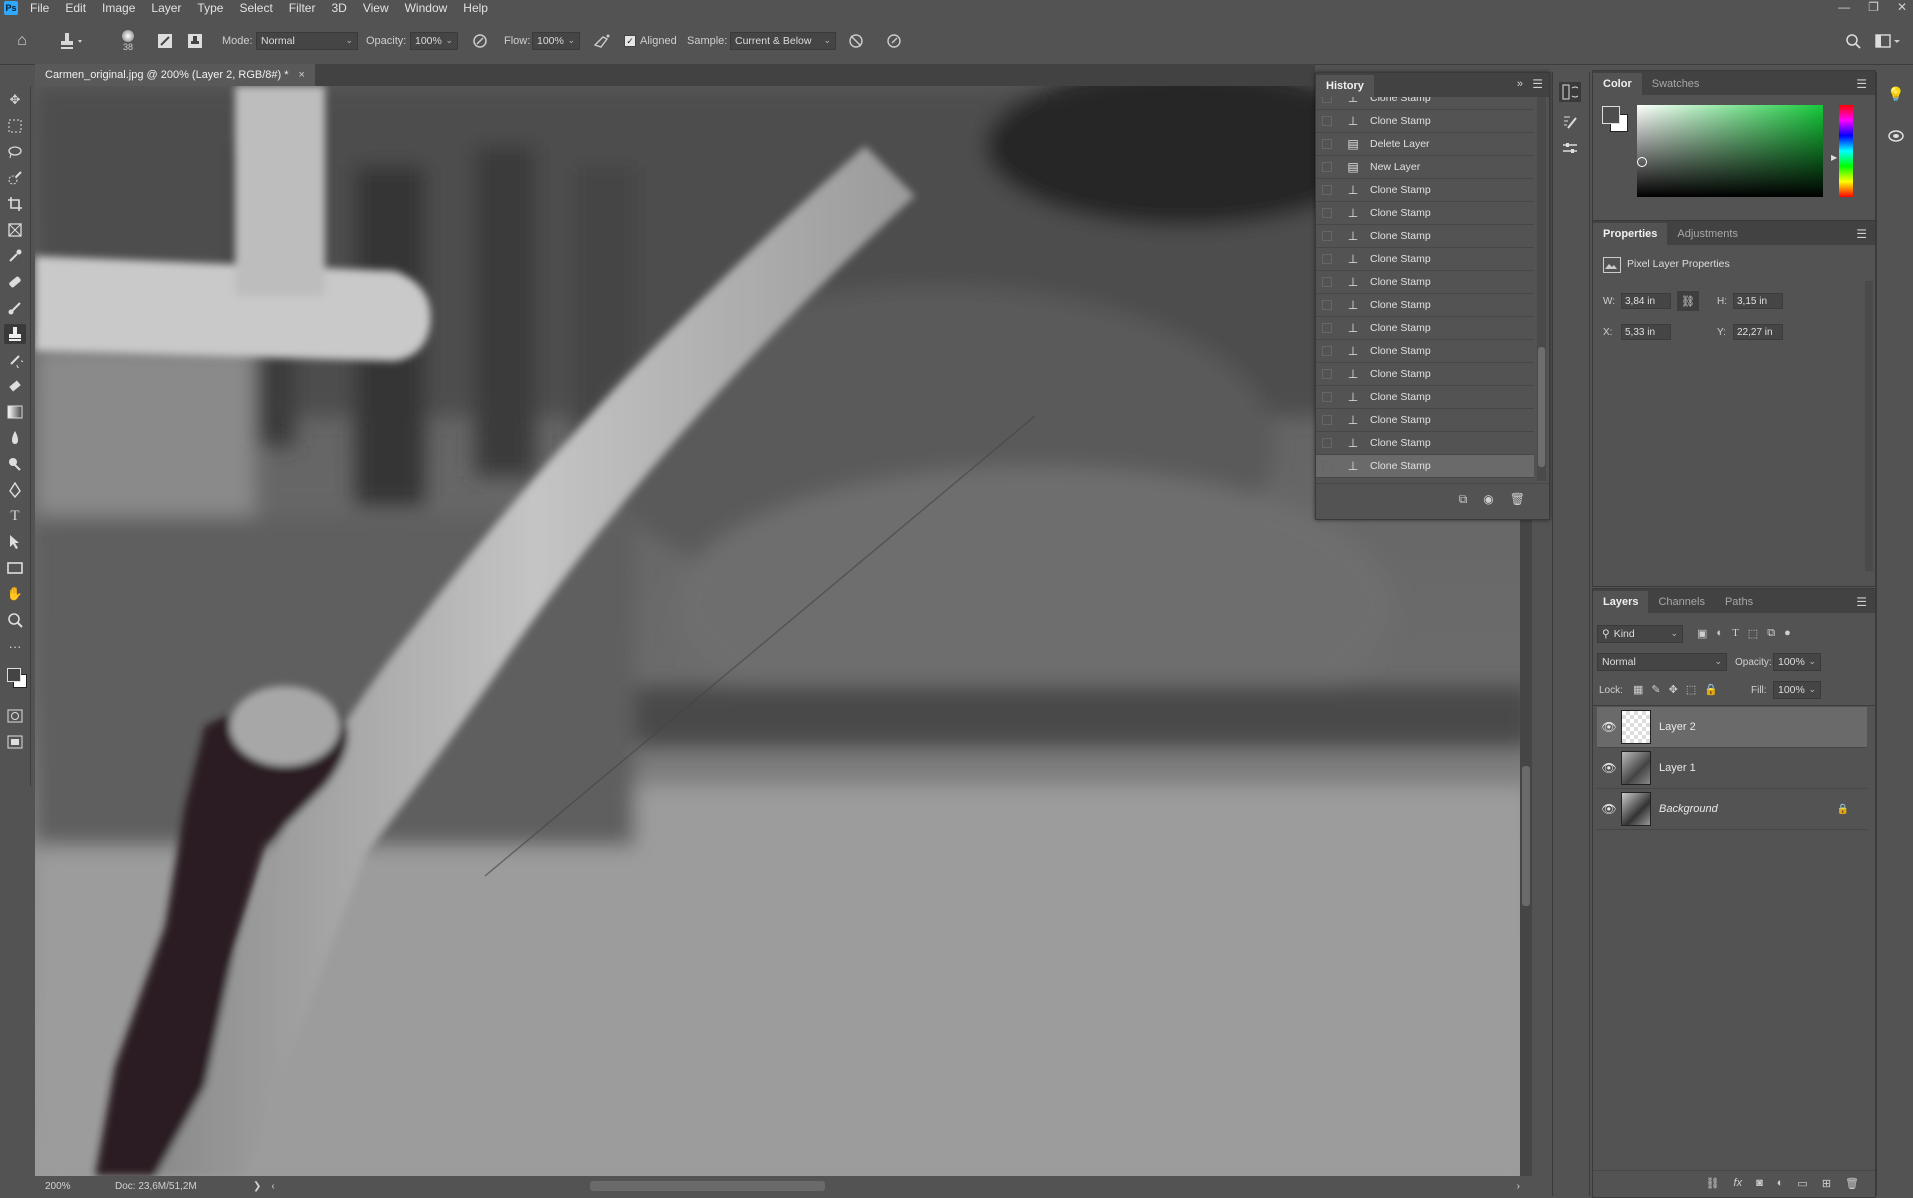 This screenshot has width=1913, height=1198. What do you see at coordinates (15, 308) in the screenshot?
I see `brush-tool-icon` at bounding box center [15, 308].